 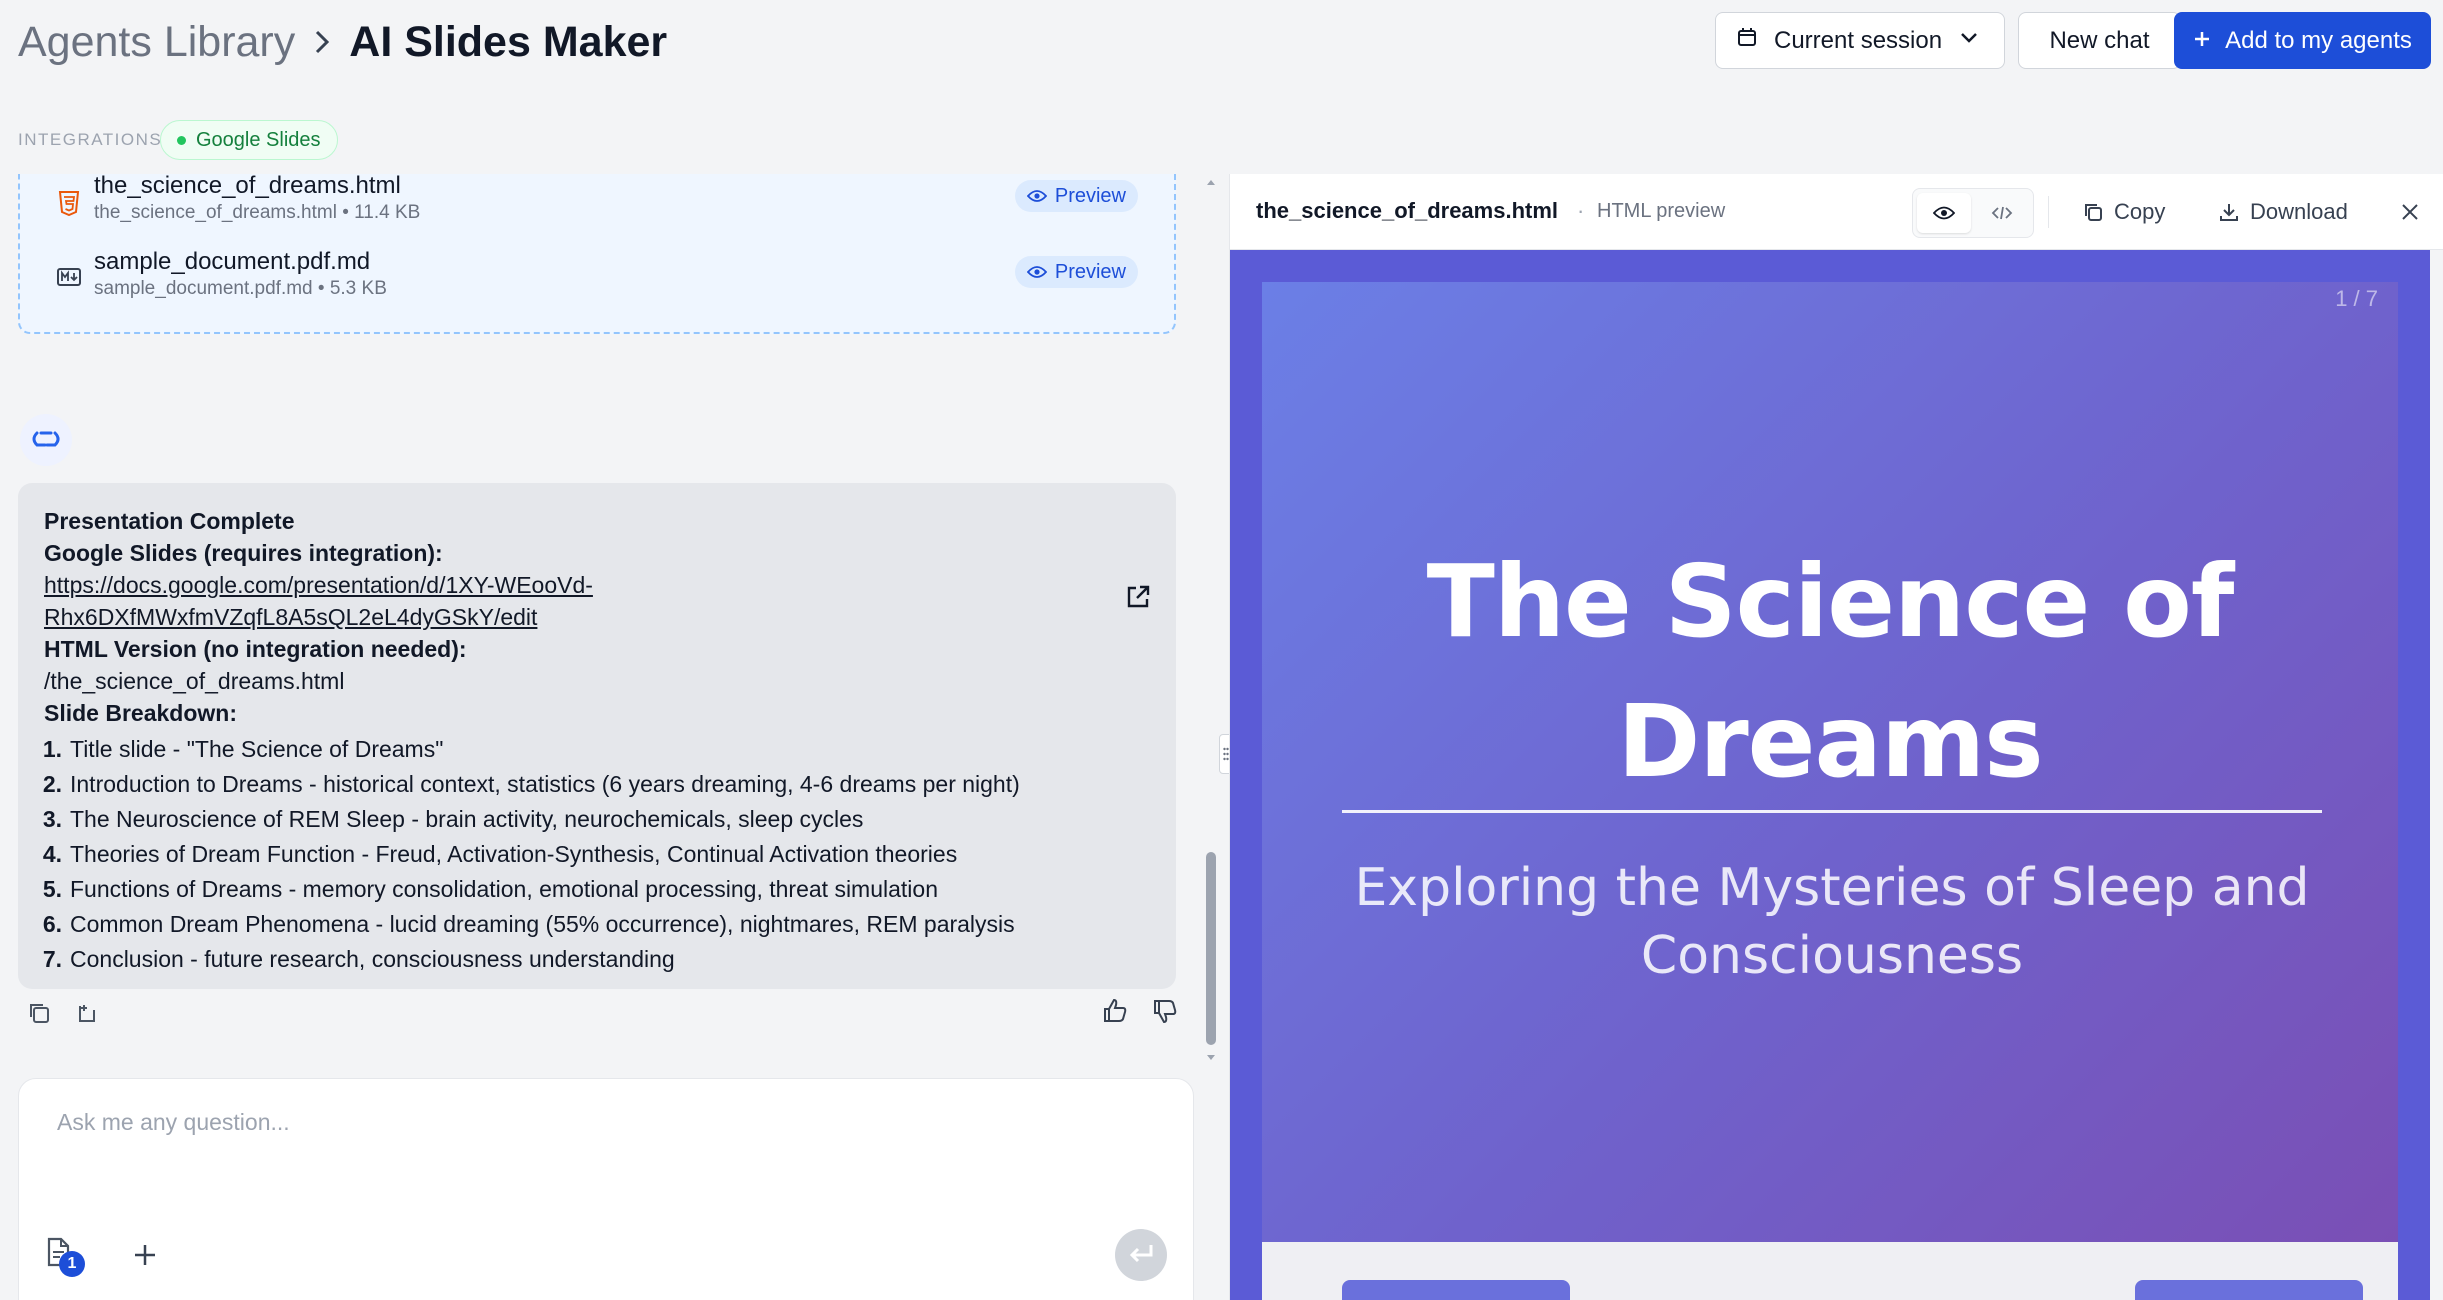 What do you see at coordinates (2436, 775) in the screenshot?
I see `preview-scrollbar` at bounding box center [2436, 775].